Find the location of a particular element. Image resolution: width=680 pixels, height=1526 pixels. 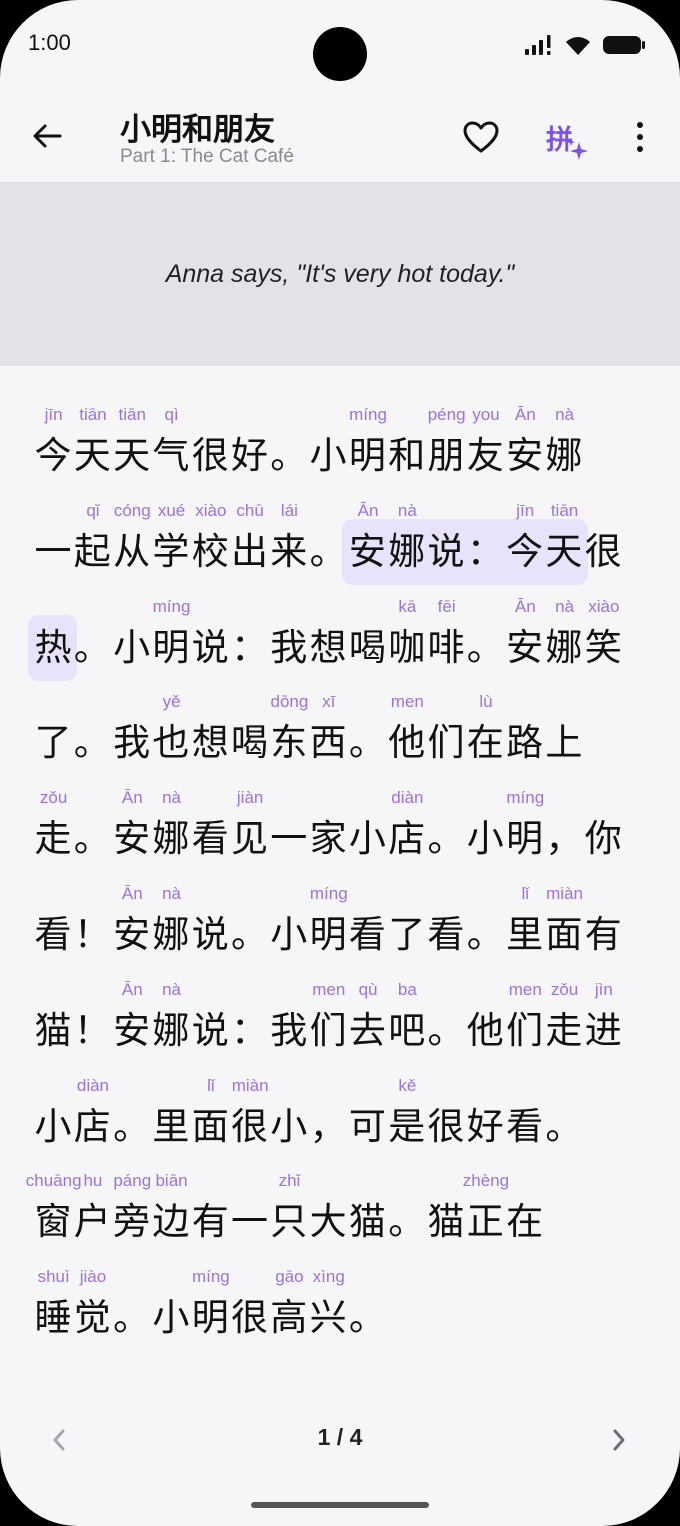

hanzi-character: 高 is located at coordinates (289, 1318).